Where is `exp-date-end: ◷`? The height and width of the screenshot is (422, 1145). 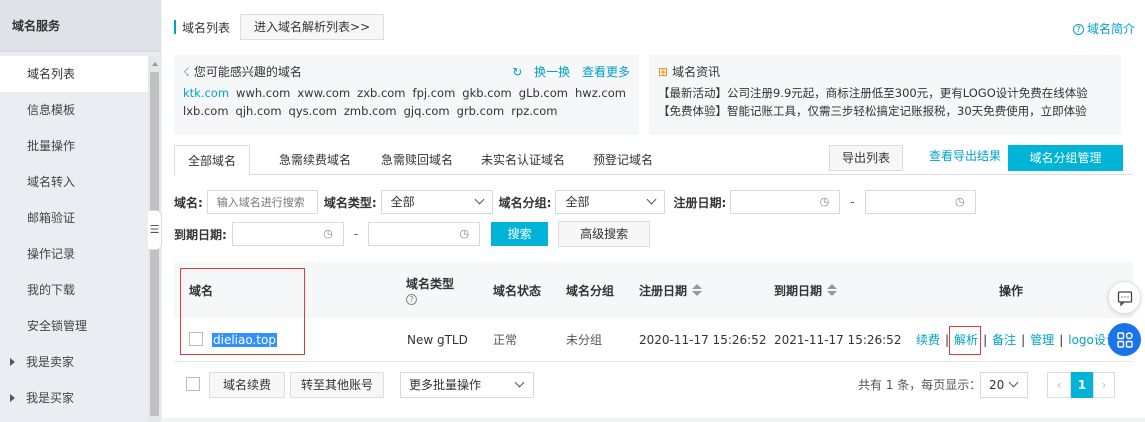 exp-date-end: ◷ is located at coordinates (424, 234).